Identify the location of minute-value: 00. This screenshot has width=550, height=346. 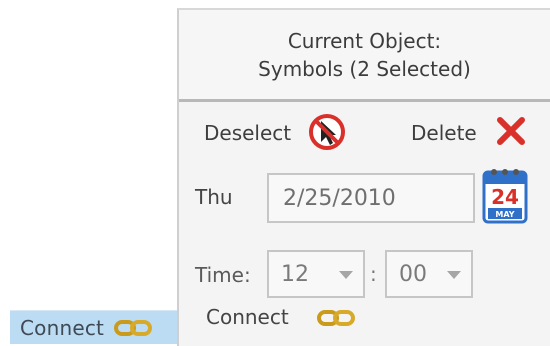
(413, 274).